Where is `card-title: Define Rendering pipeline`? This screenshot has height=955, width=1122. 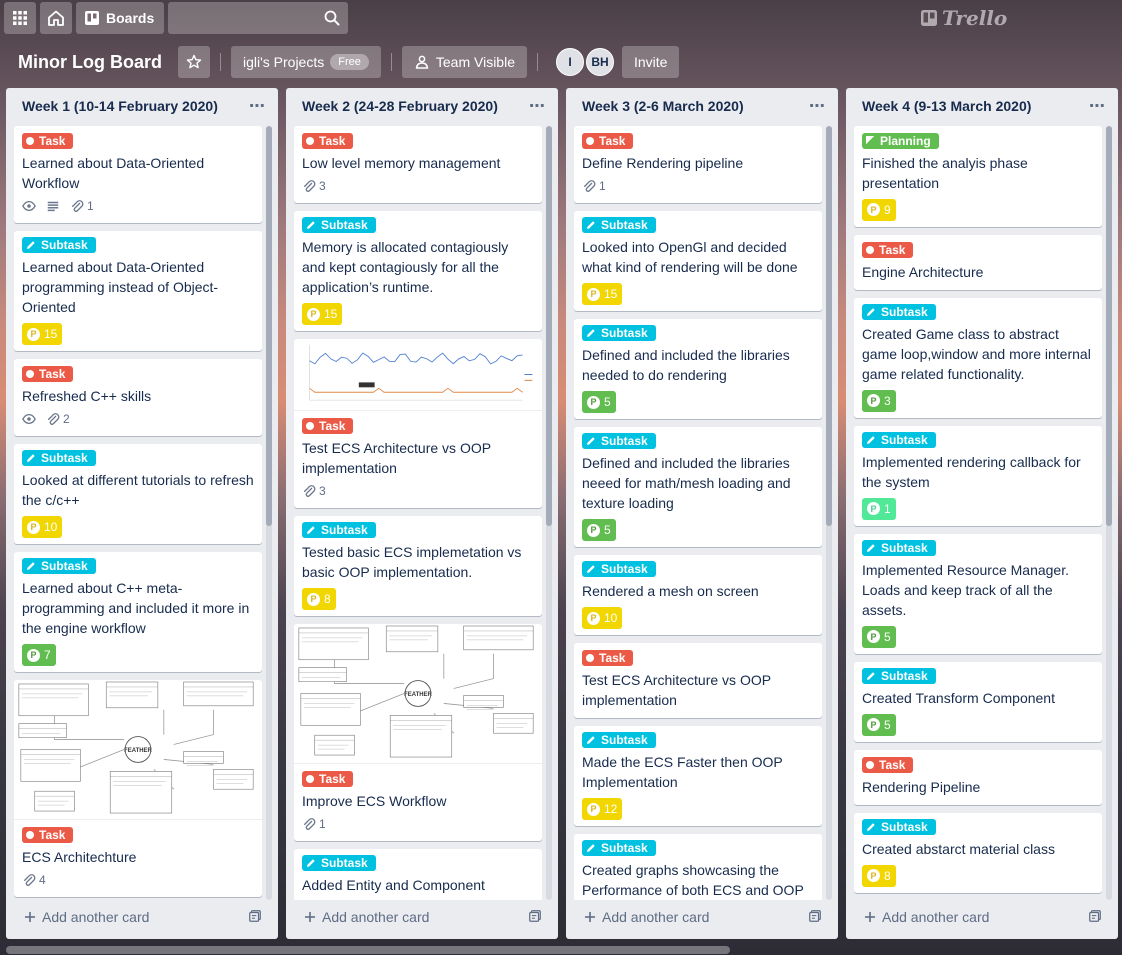
card-title: Define Rendering pipeline is located at coordinates (663, 163).